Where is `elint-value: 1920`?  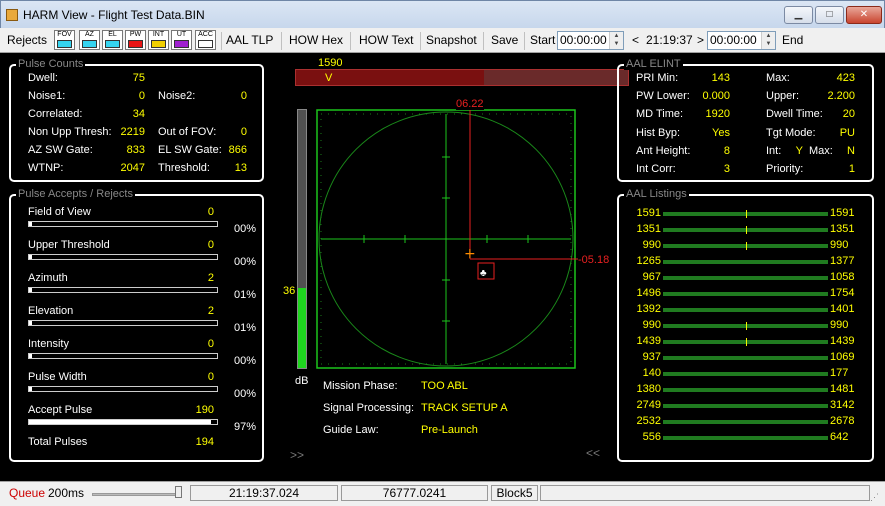
elint-value: 1920 is located at coordinates (717, 114).